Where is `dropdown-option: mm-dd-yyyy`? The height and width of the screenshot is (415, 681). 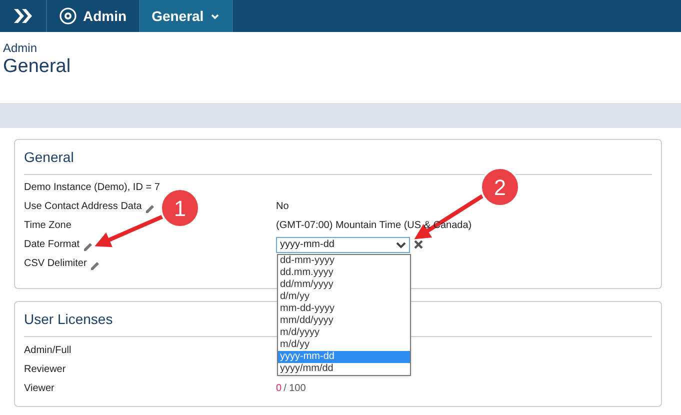 dropdown-option: mm-dd-yyyy is located at coordinates (344, 308).